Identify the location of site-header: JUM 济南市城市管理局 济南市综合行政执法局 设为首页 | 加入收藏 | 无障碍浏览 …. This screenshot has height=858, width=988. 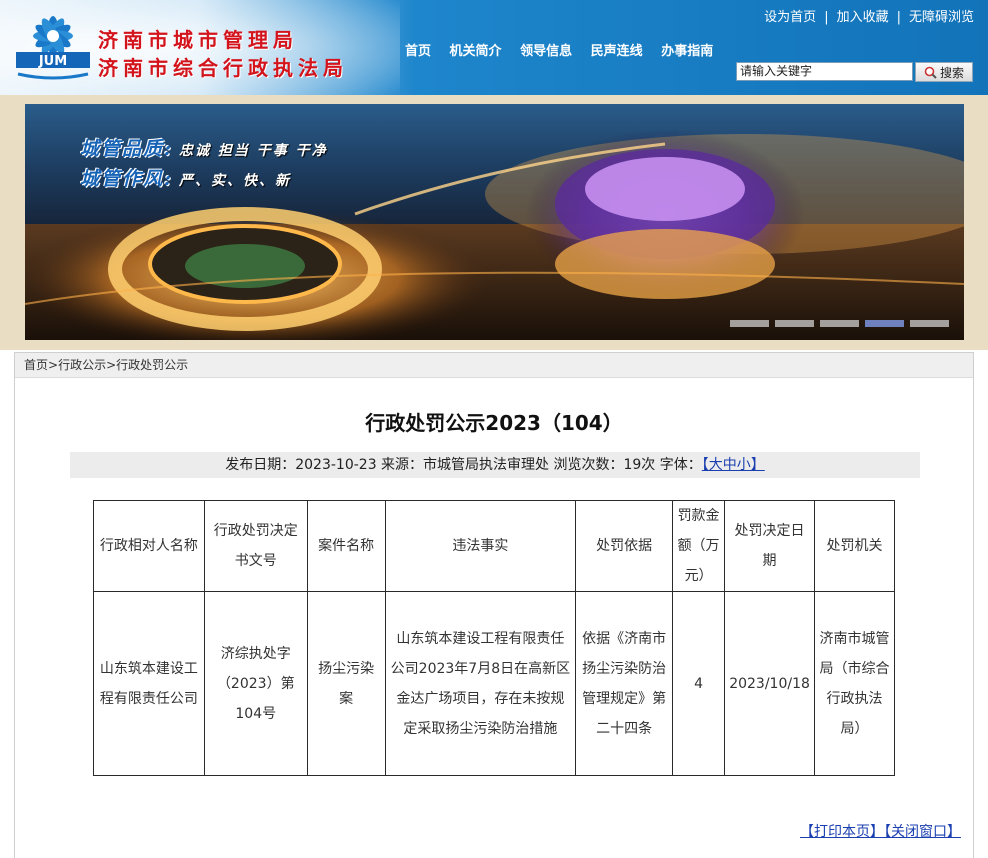
(494, 47).